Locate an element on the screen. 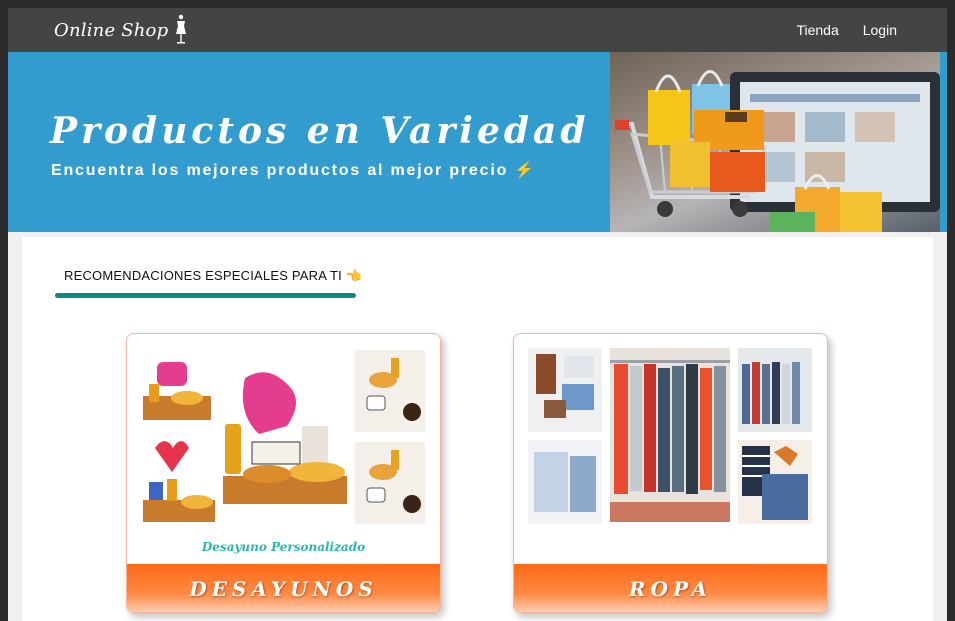 The height and width of the screenshot is (621, 955). nav-link-login: Login is located at coordinates (880, 30).